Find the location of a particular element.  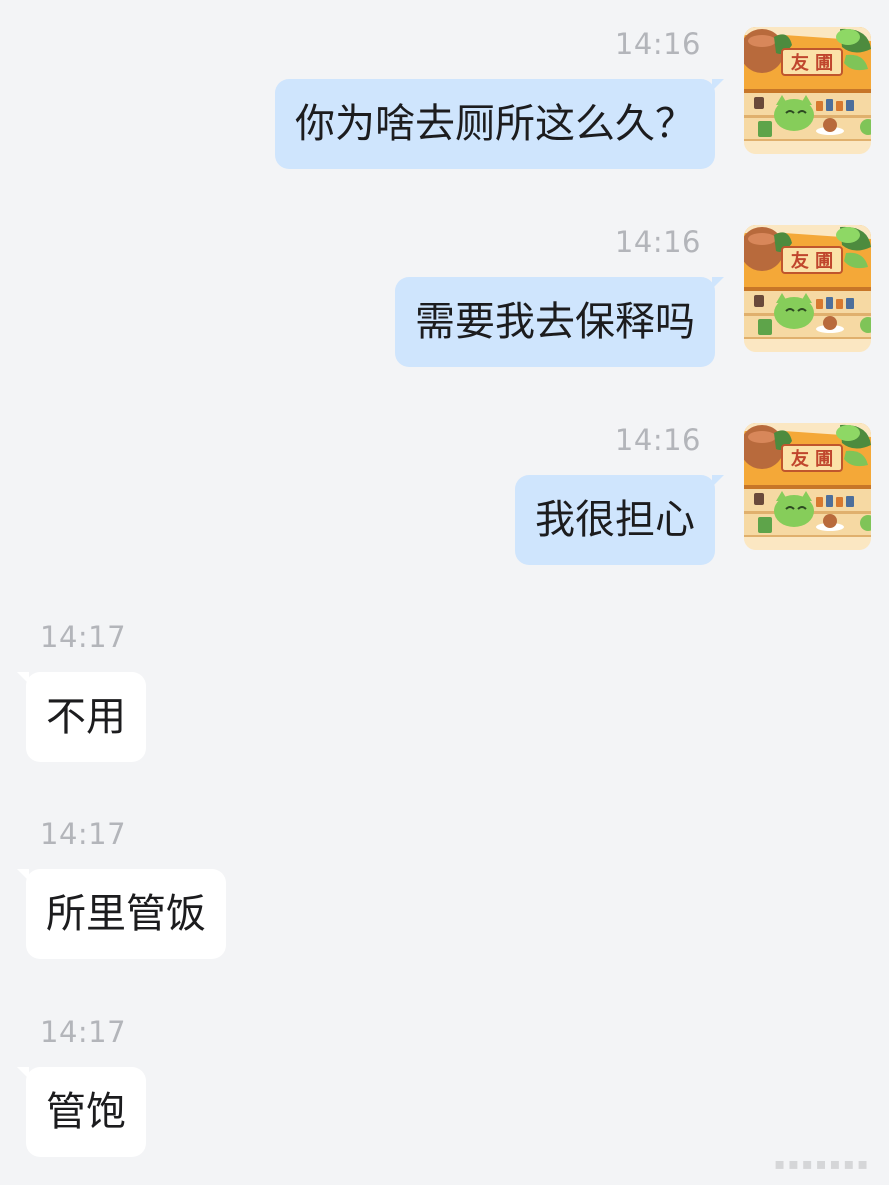

message-bubble-outgoing: 你为啥去厕所这么久？ is located at coordinates (499, 124).